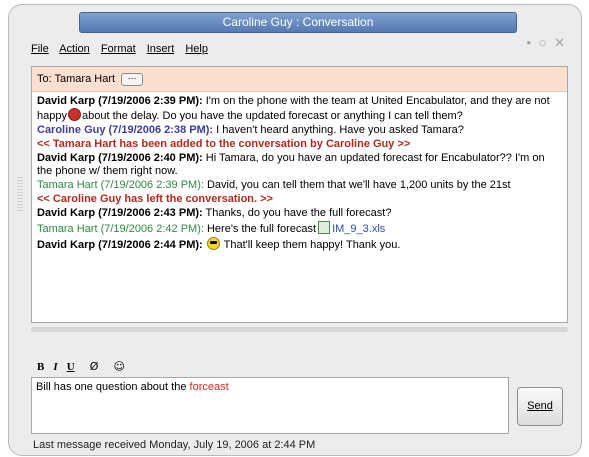 The image size is (589, 457). I want to click on misspelled-word: forceast, so click(209, 387).